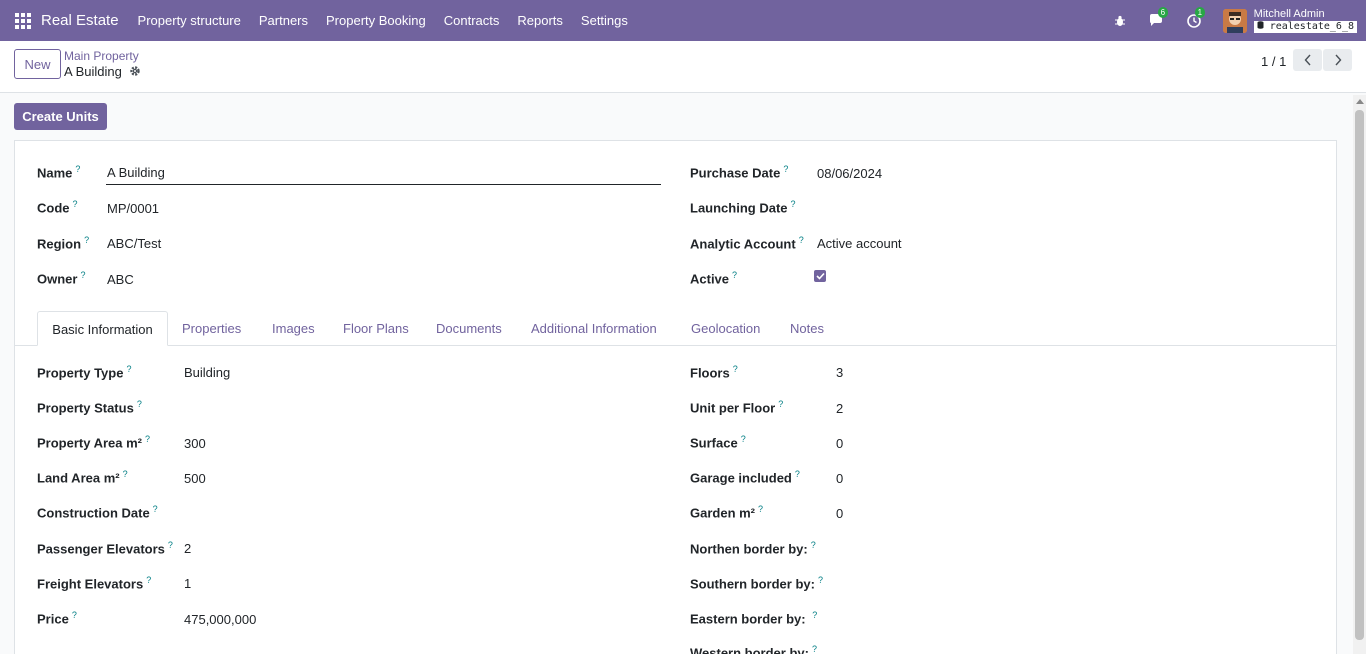  I want to click on menu-property-booking: Property Booking, so click(376, 20).